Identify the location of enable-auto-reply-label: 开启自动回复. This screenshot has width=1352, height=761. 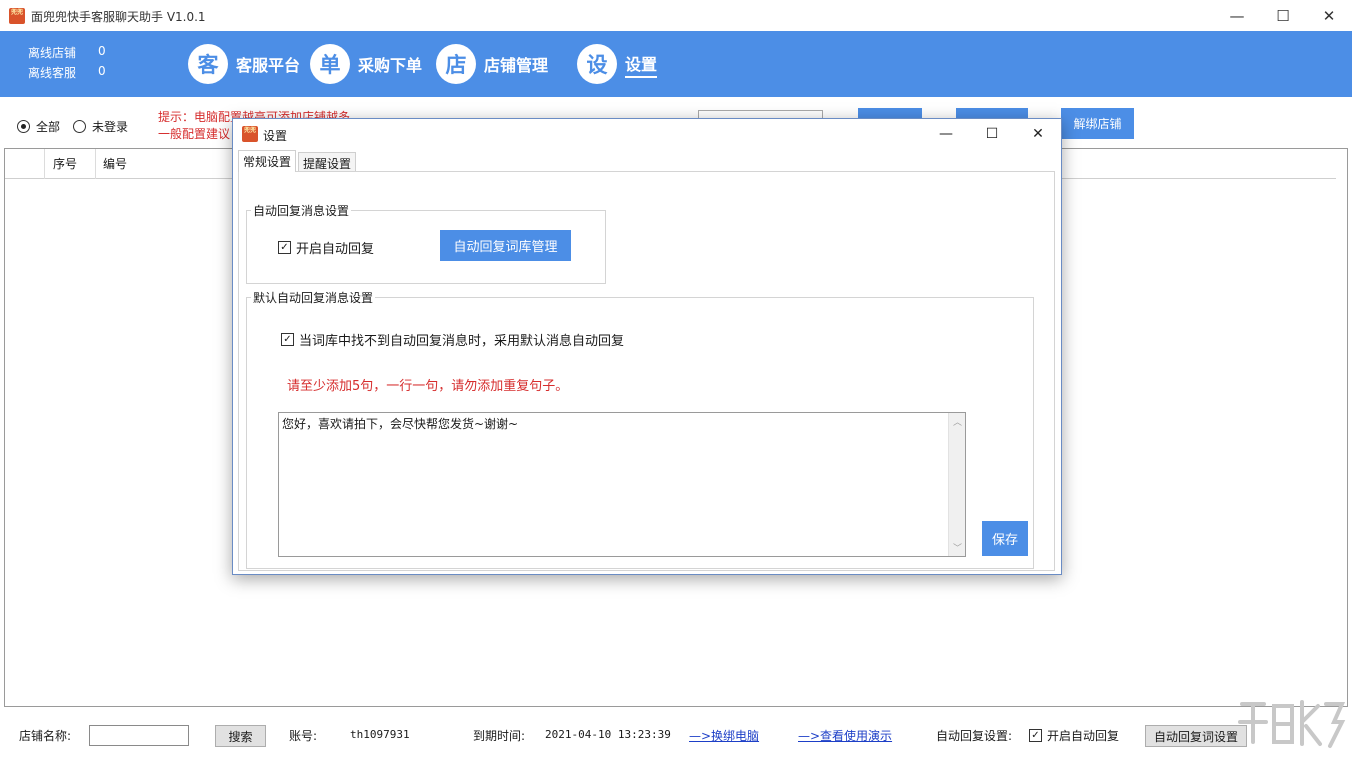
(335, 249).